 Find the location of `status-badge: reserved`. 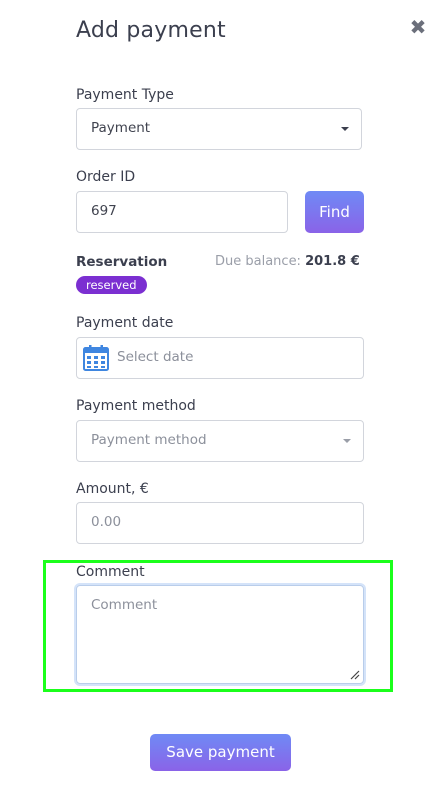

status-badge: reserved is located at coordinates (111, 285).